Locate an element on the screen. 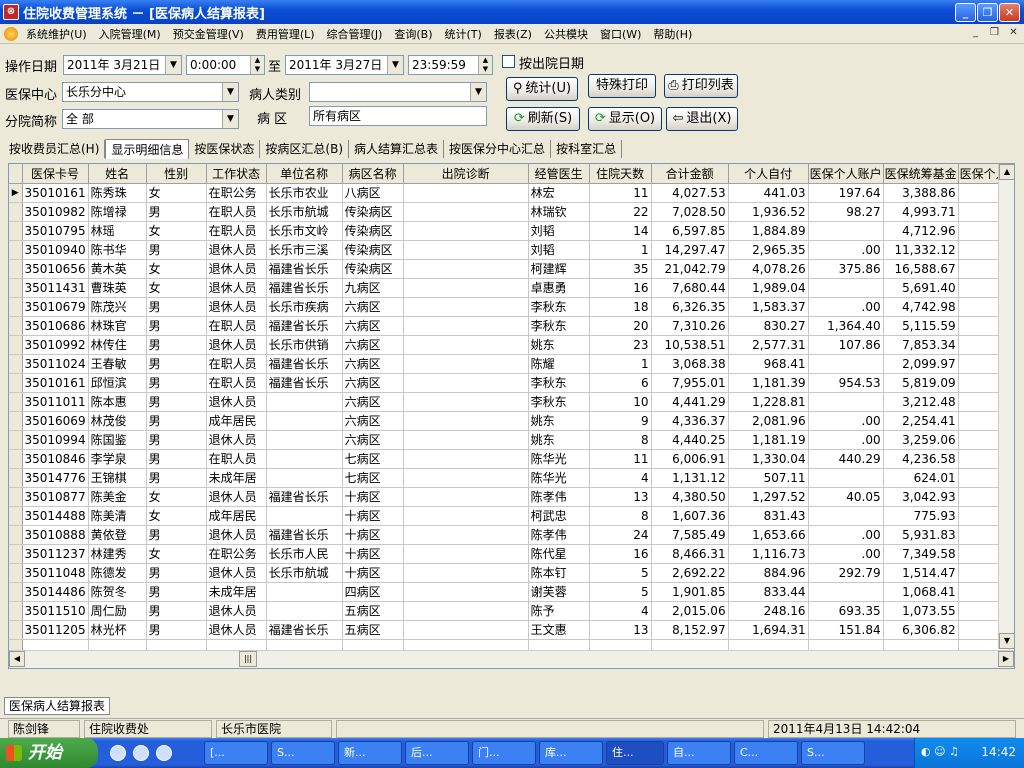  print-list-button: ⎙ 打印列表 is located at coordinates (701, 86).